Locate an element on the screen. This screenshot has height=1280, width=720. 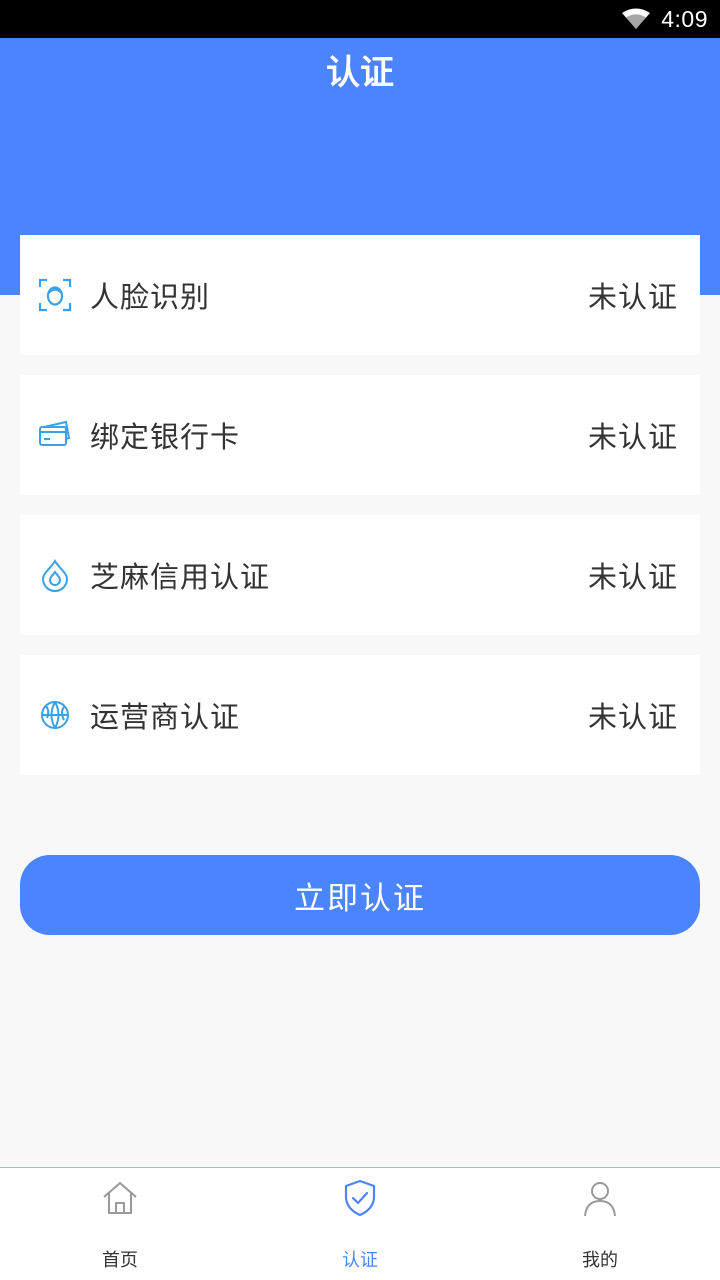
card-sesame-credit: 芝麻信用认证 未认证 is located at coordinates (360, 575).